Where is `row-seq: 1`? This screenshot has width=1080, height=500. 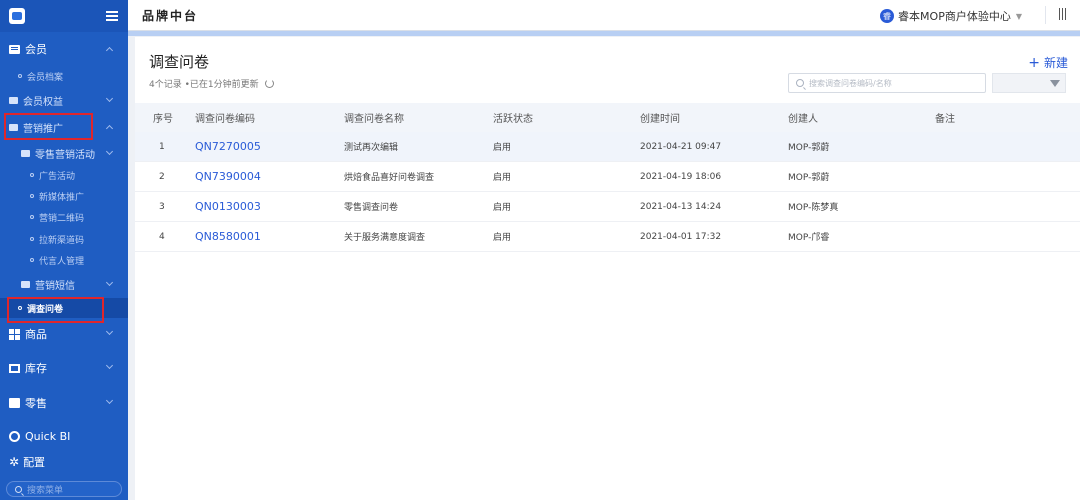 row-seq: 1 is located at coordinates (162, 146).